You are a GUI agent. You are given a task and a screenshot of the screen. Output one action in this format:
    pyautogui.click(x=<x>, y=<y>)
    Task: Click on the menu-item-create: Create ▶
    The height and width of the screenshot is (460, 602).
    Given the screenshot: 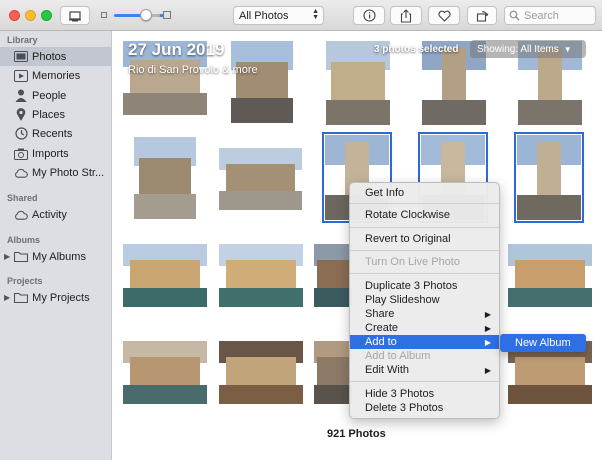 What is the action you would take?
    pyautogui.click(x=424, y=328)
    